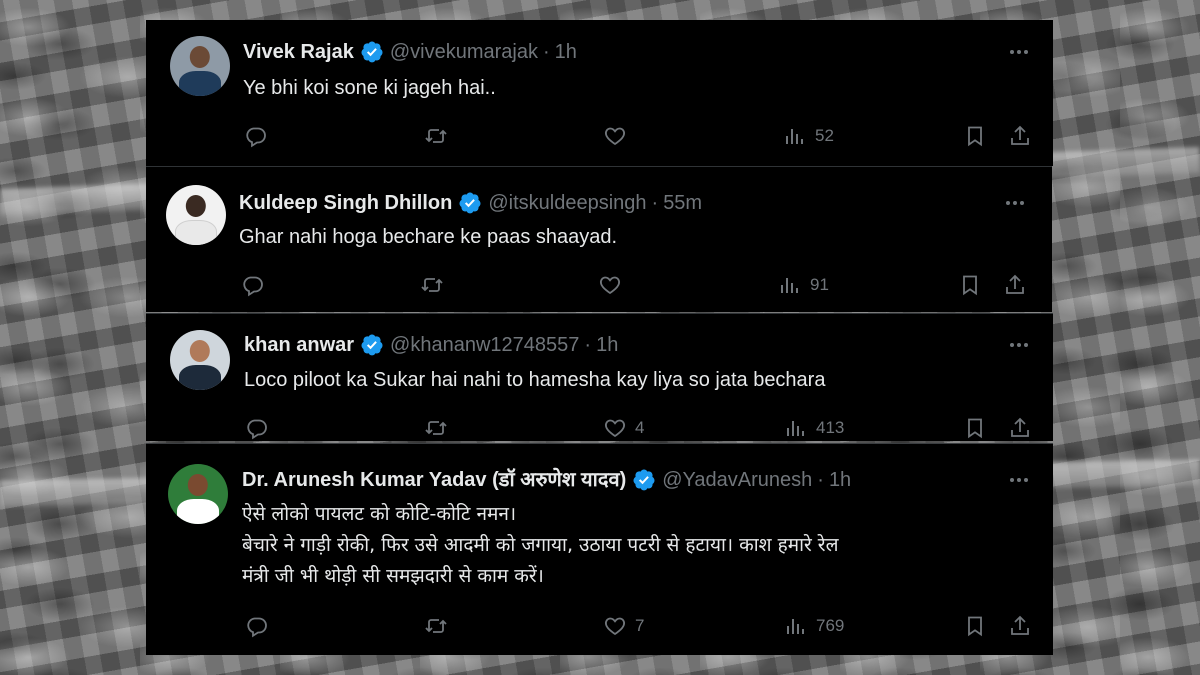 The image size is (1200, 675). What do you see at coordinates (379, 514) in the screenshot?
I see `tweet-text-line: ऐसे लोको पायलट को कोटि-कोटि नमन।` at bounding box center [379, 514].